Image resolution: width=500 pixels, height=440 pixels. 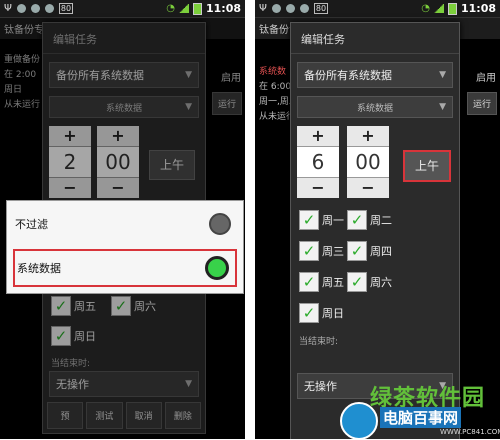 What do you see at coordinates (318, 188) in the screenshot?
I see `hour-decrement-button: −` at bounding box center [318, 188].